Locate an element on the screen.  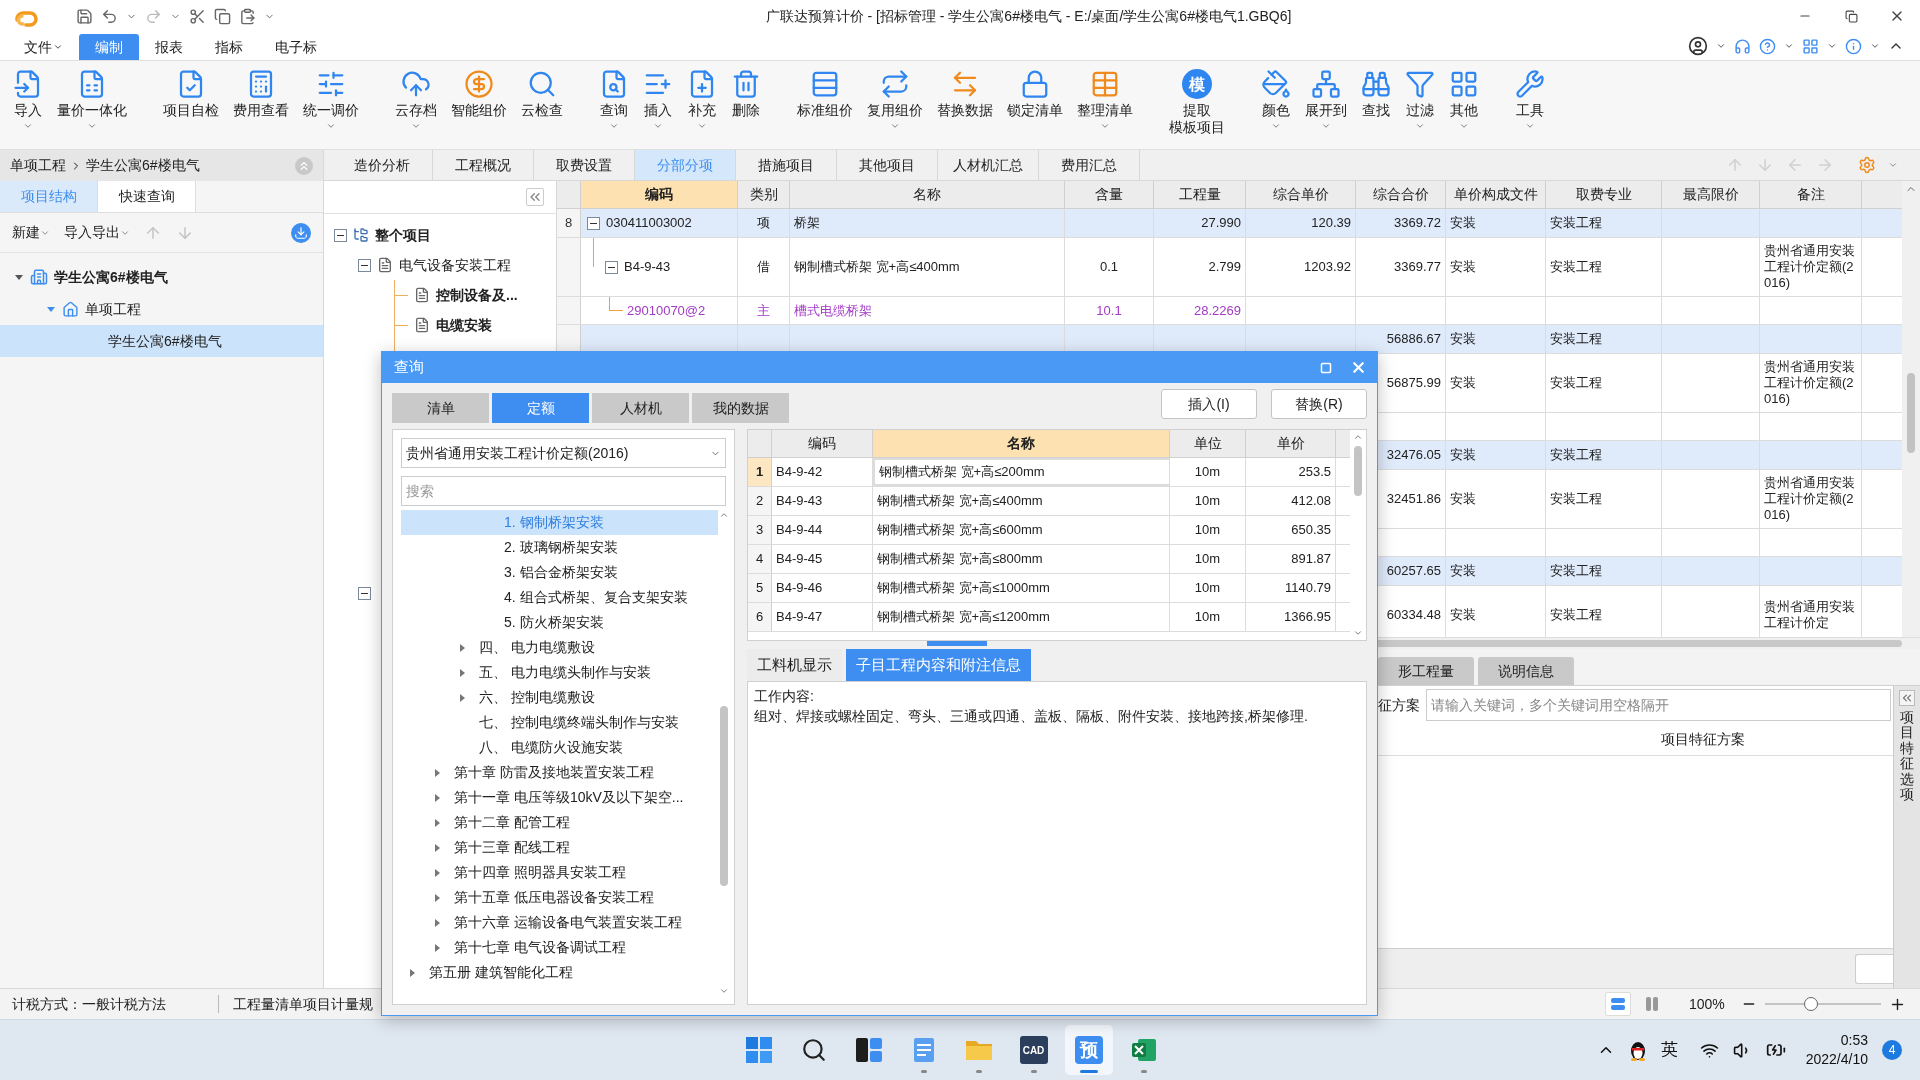
settings-icon is located at coordinates (1867, 165).